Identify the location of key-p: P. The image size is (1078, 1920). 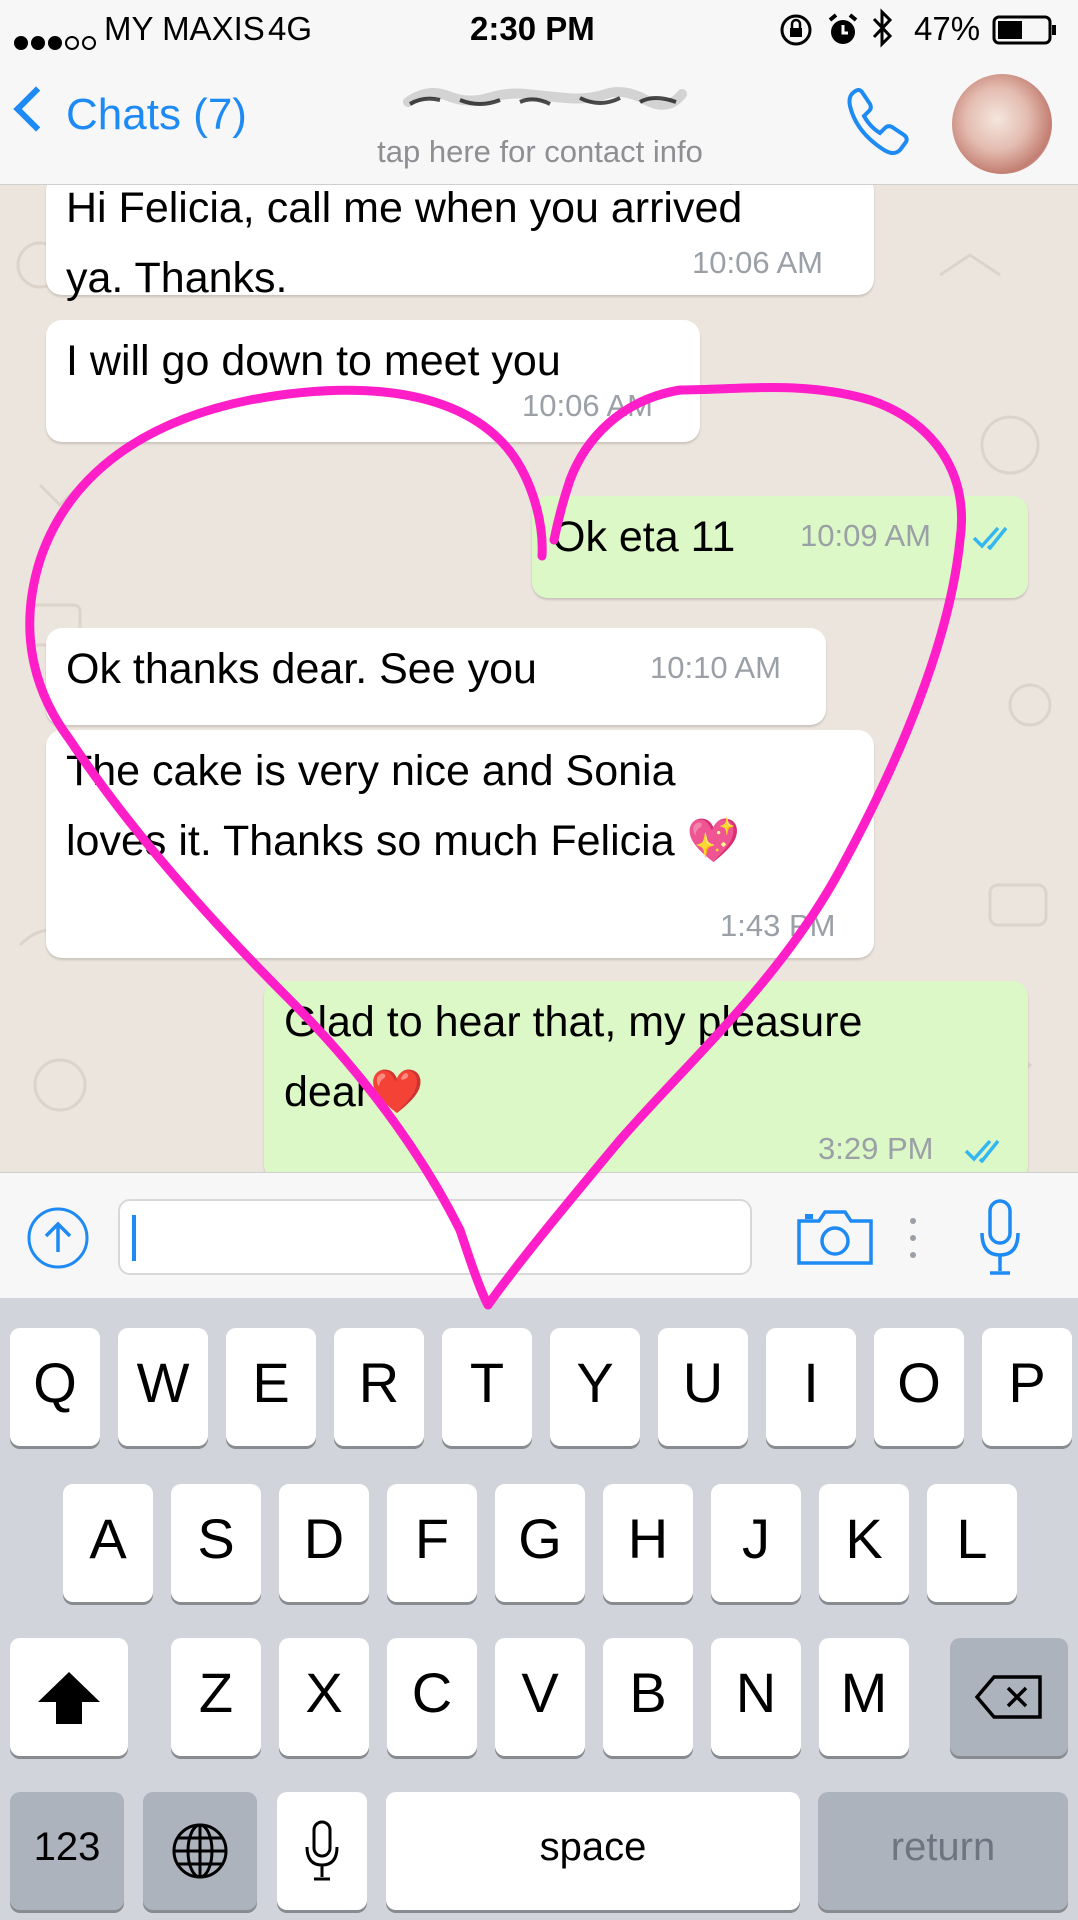
(1027, 1387).